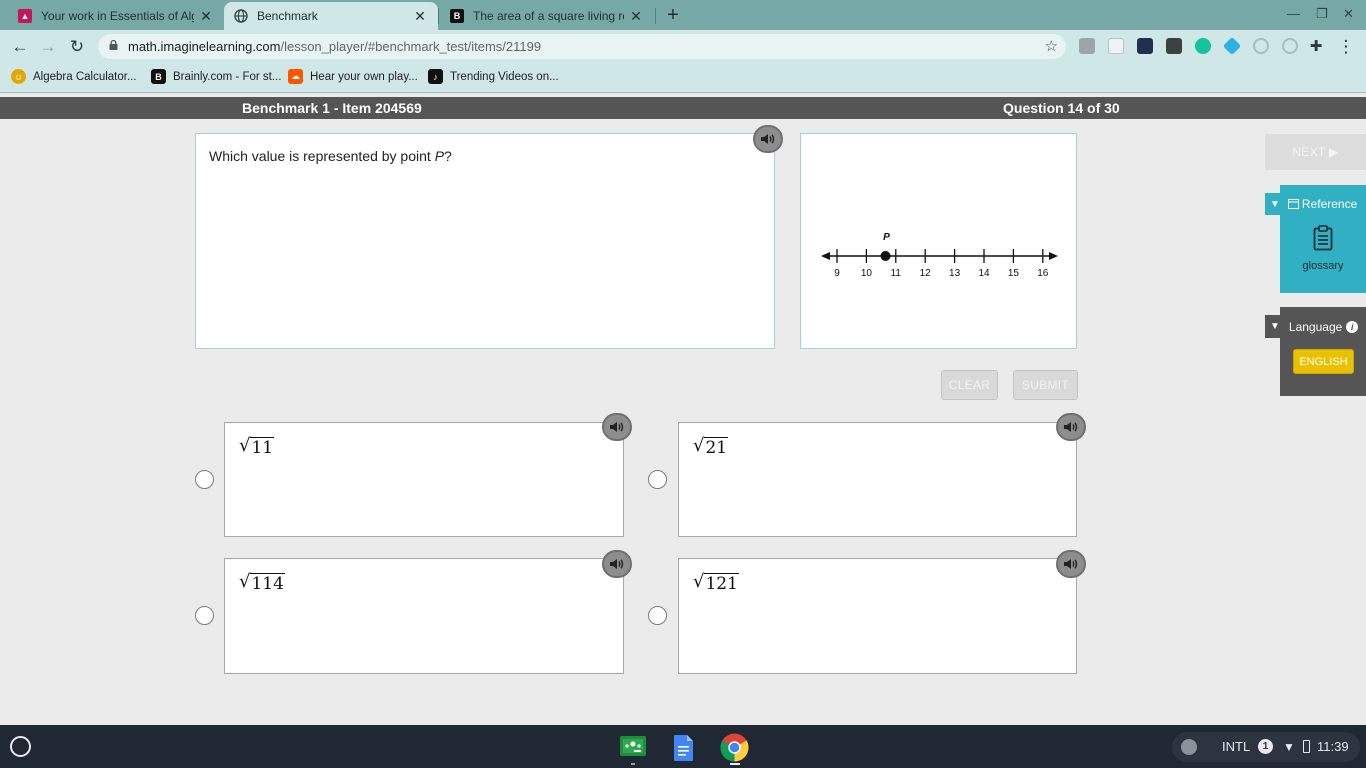 The image size is (1366, 768). I want to click on info-icon: i, so click(1352, 326).